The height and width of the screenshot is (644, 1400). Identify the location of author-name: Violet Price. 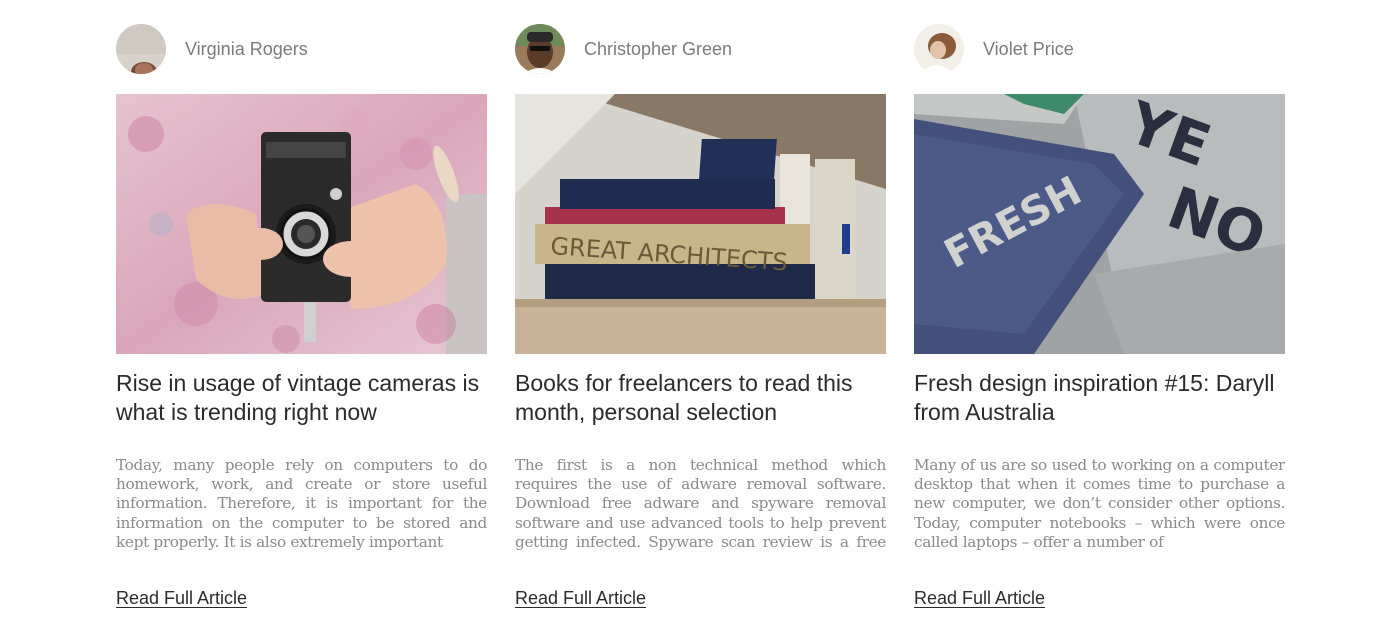
(1028, 49).